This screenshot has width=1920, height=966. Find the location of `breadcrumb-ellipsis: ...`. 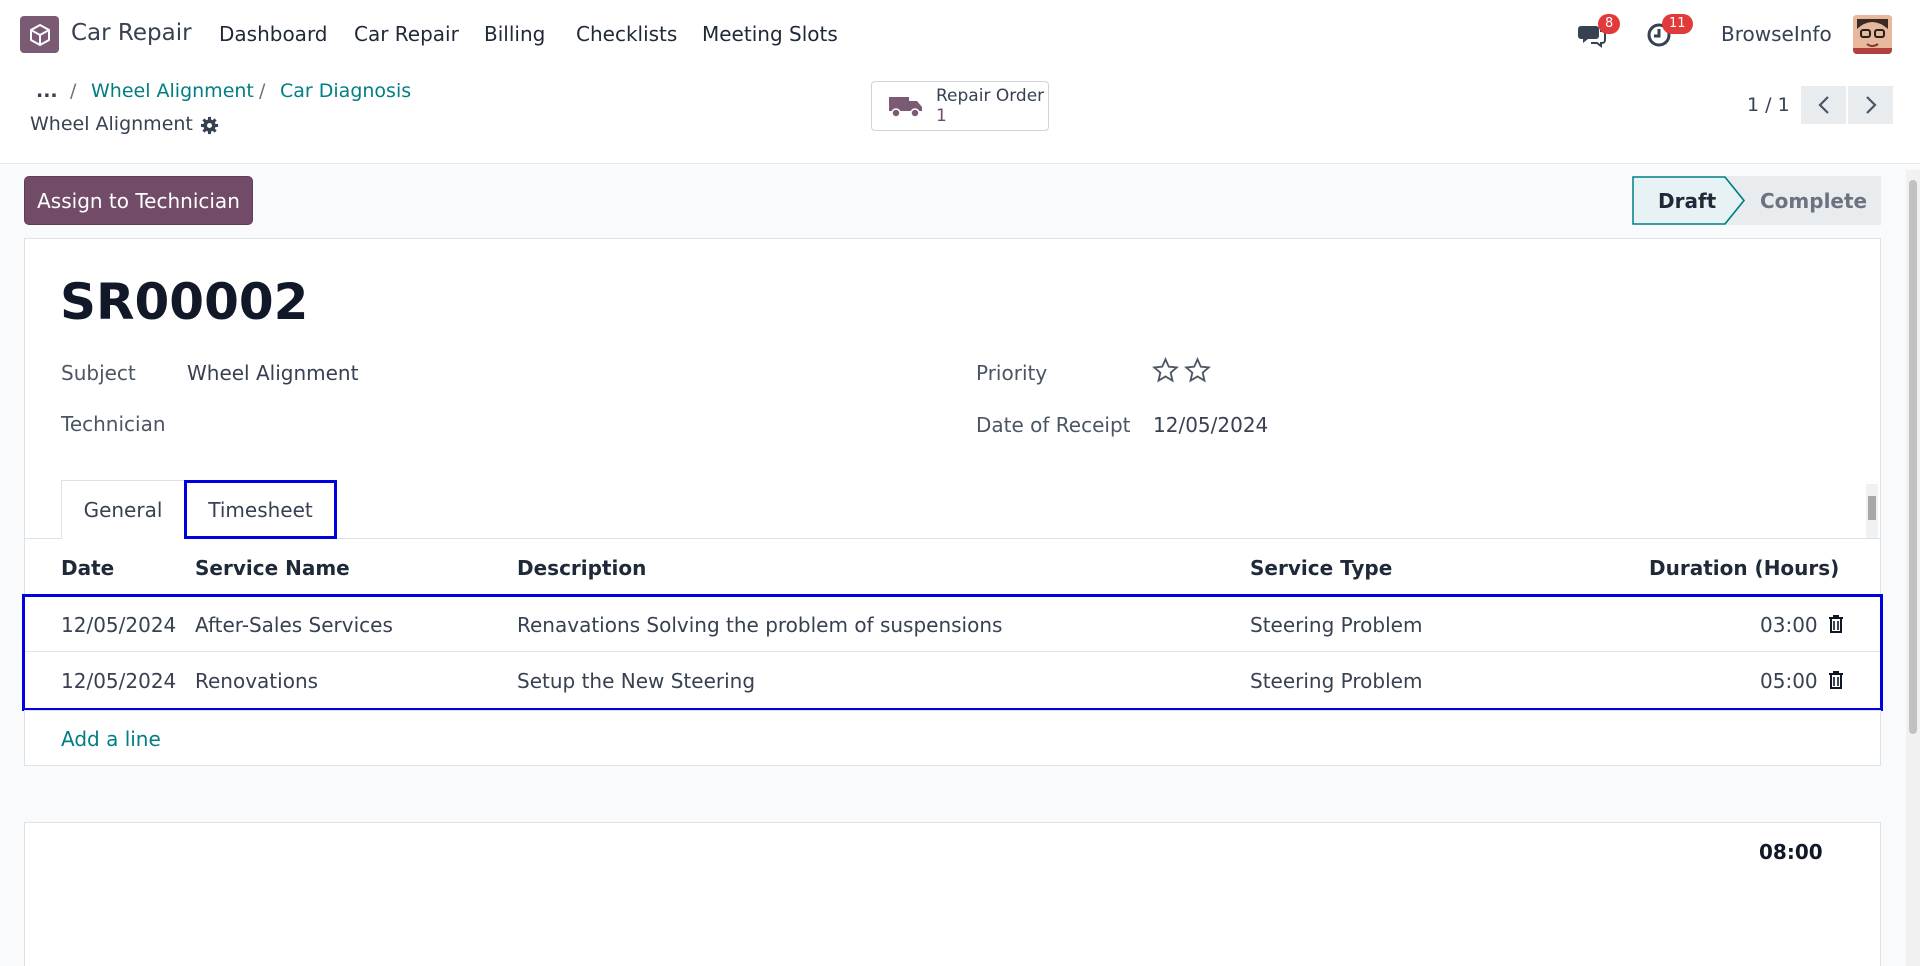

breadcrumb-ellipsis: ... is located at coordinates (47, 91).